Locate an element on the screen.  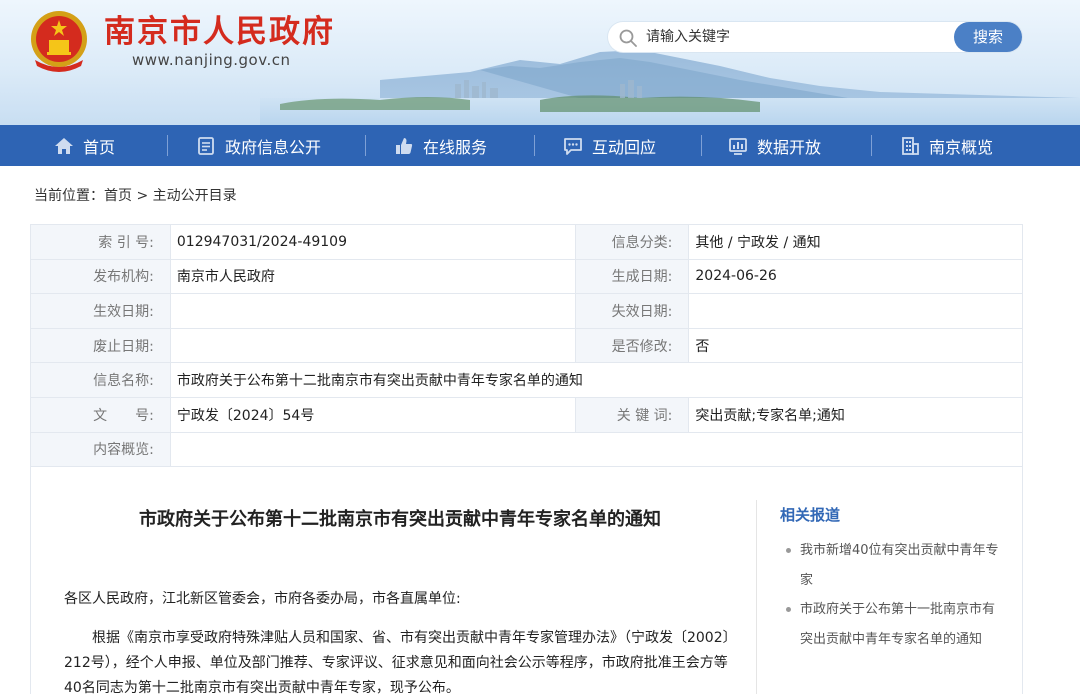
nav-item-interaction: 互动回应 is located at coordinates (609, 145).